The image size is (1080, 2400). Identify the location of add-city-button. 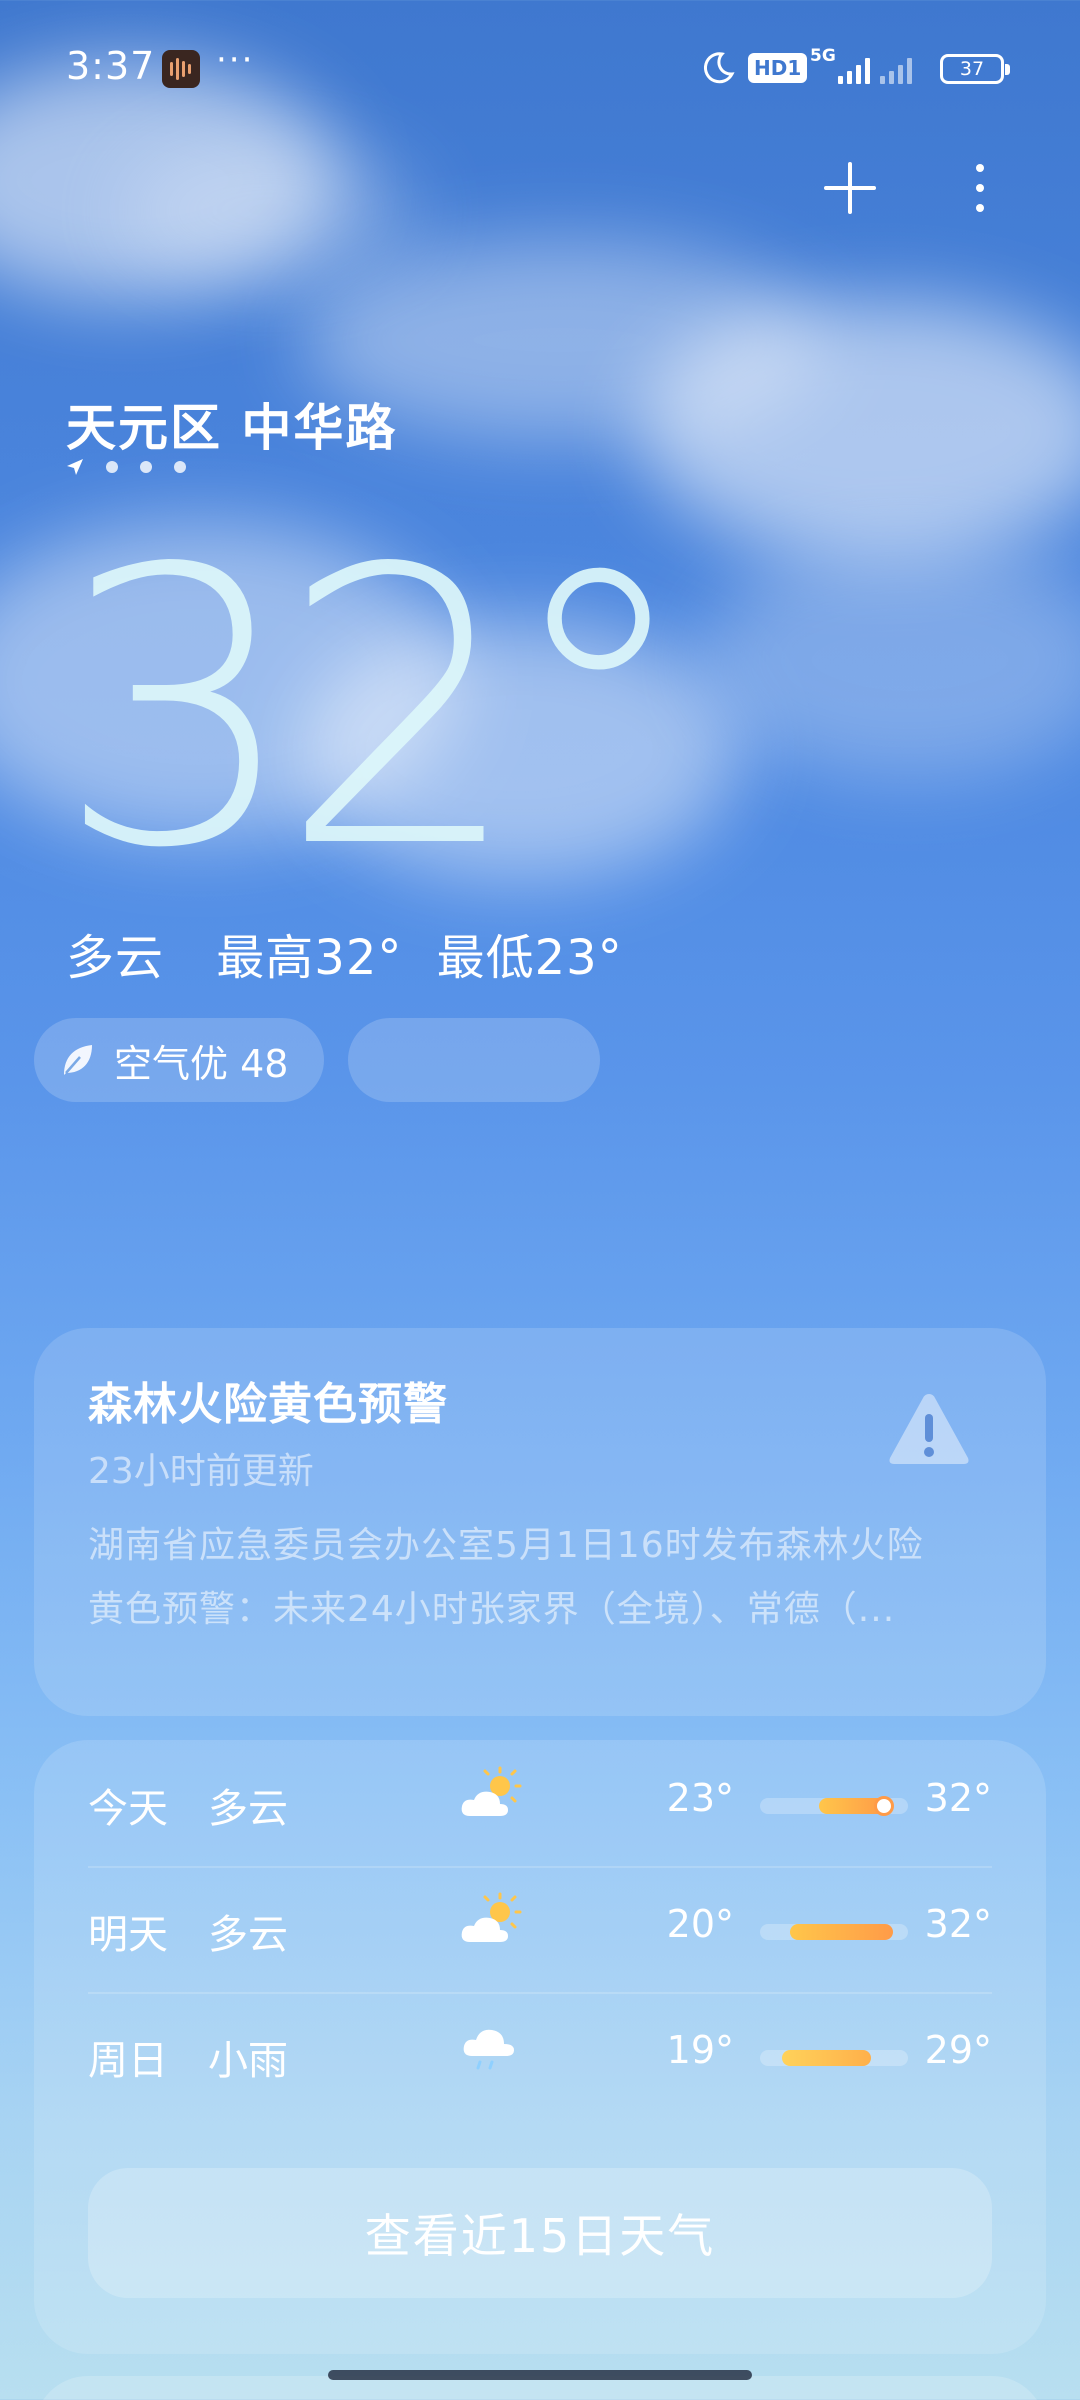
(850, 188).